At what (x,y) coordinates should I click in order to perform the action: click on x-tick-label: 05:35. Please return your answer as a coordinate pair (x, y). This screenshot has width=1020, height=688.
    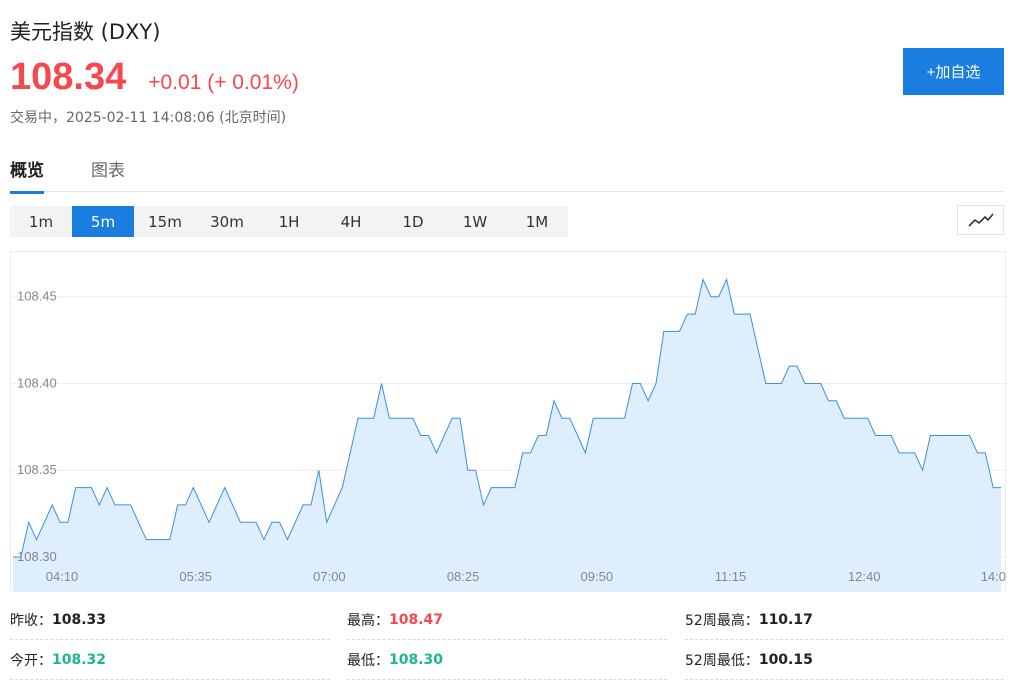
    Looking at the image, I should click on (195, 576).